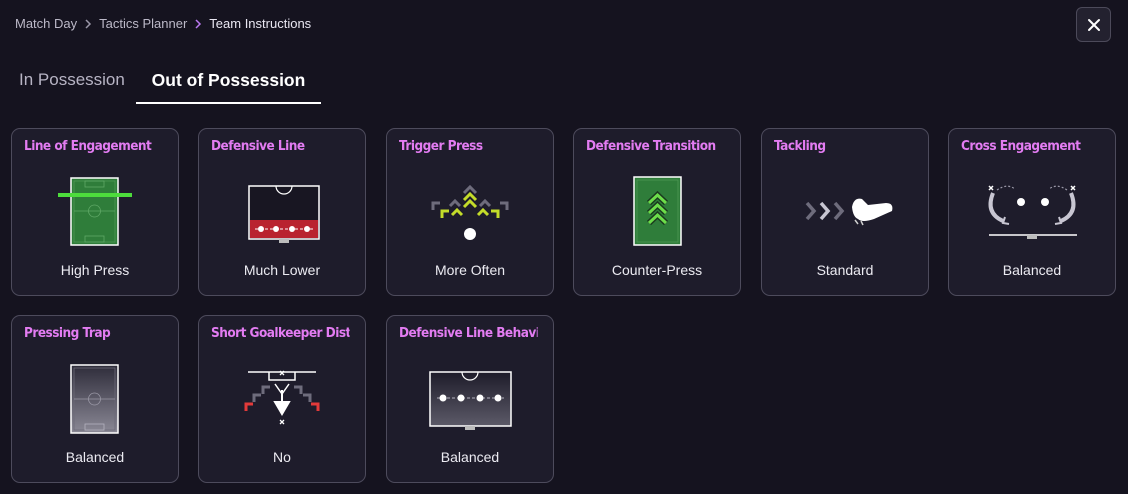  I want to click on card-line-of-engagement: Line of Engagement High Press, so click(95, 212).